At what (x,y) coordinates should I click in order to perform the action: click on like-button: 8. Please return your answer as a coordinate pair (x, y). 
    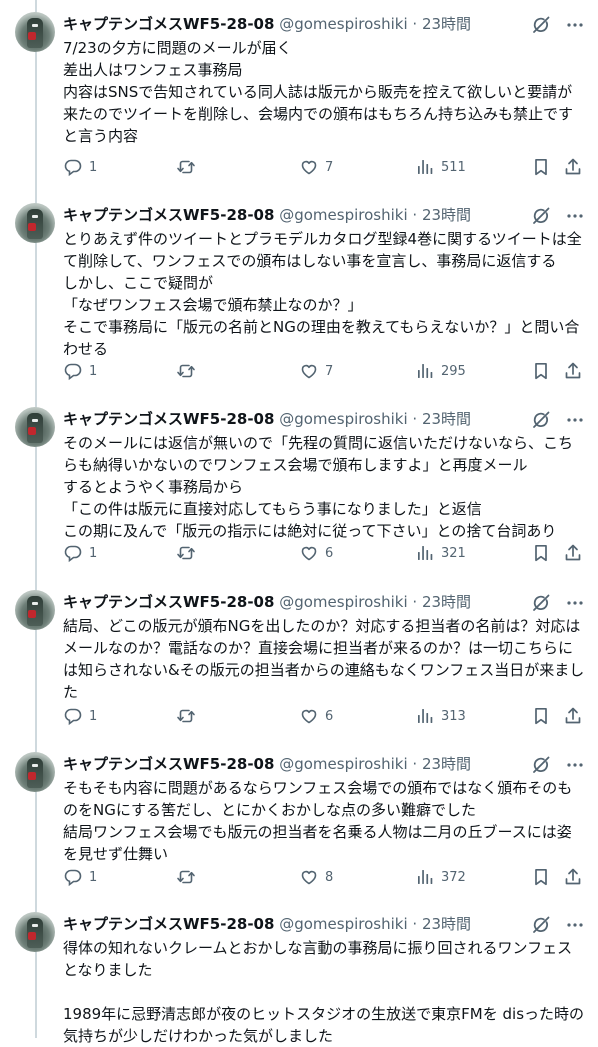
    Looking at the image, I should click on (316, 877).